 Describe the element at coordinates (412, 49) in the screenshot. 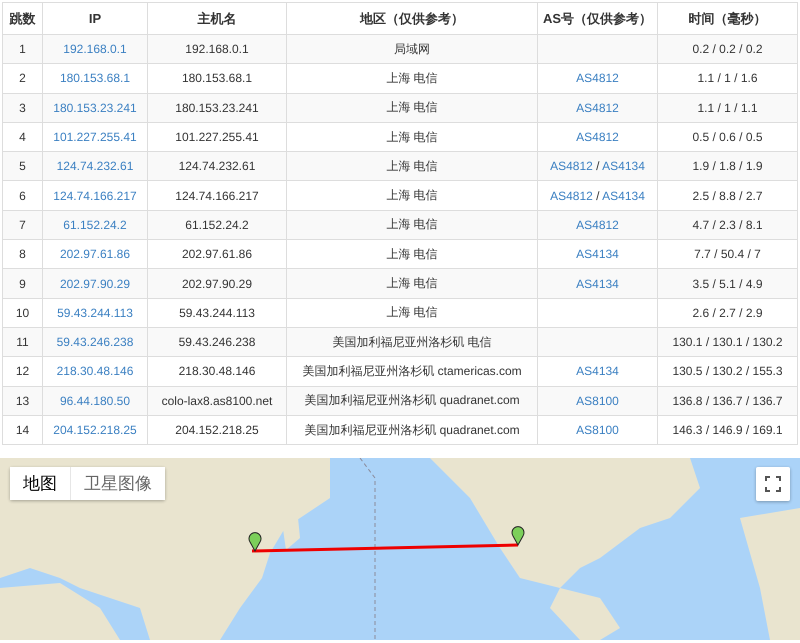

I see `region-cell: 局域网` at that location.